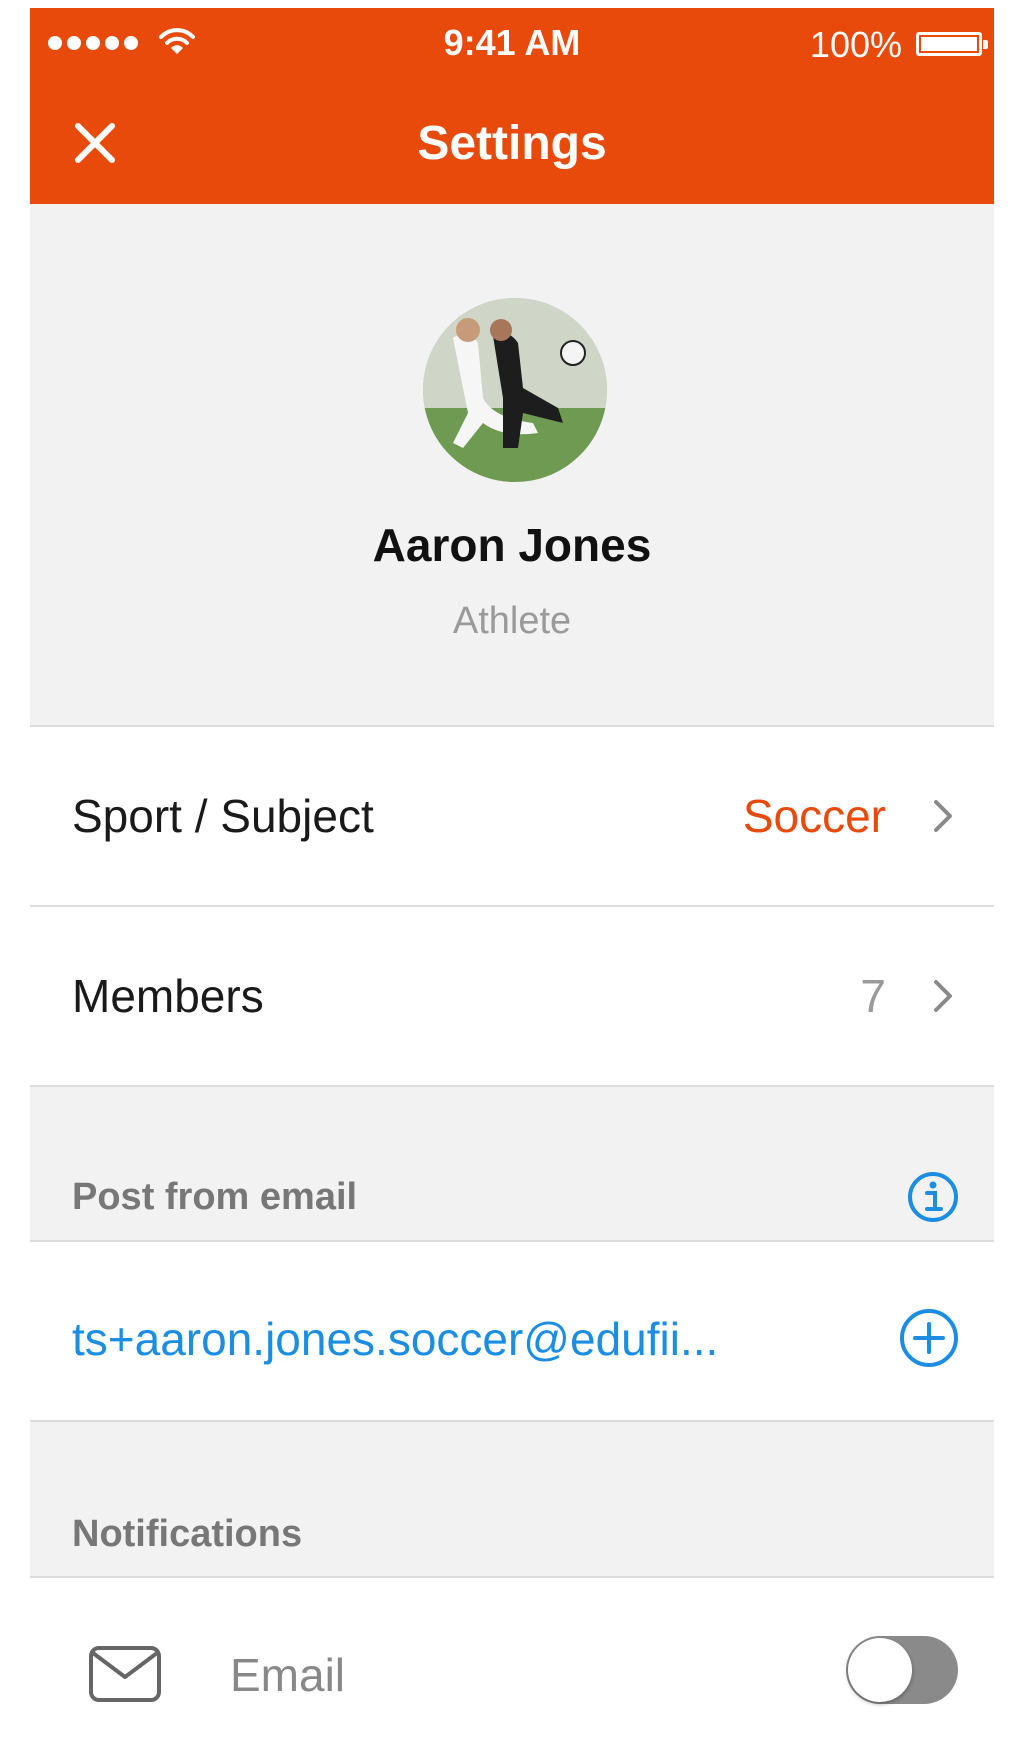 This screenshot has height=1763, width=1014. What do you see at coordinates (215, 1197) in the screenshot?
I see `post-from-email-title: Post from email` at bounding box center [215, 1197].